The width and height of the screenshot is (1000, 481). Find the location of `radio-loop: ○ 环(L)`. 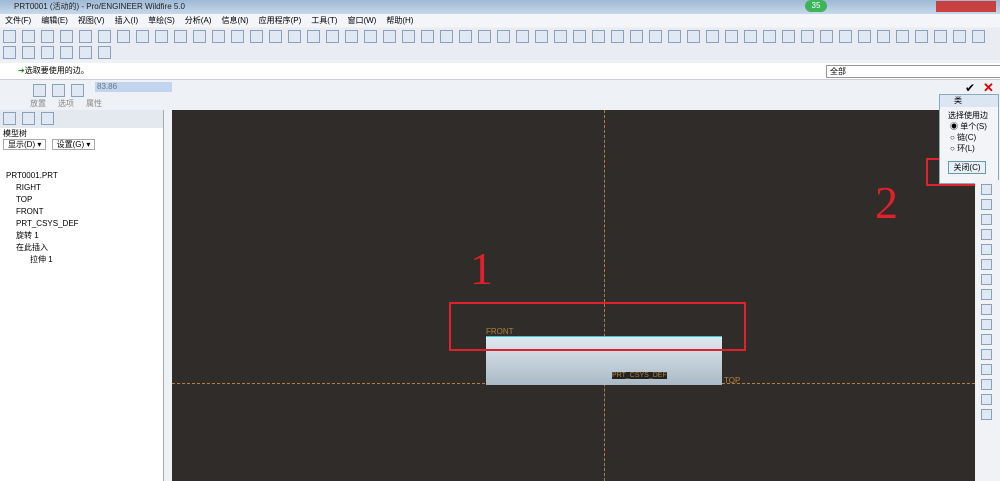

radio-loop: ○ 环(L) is located at coordinates (969, 148).